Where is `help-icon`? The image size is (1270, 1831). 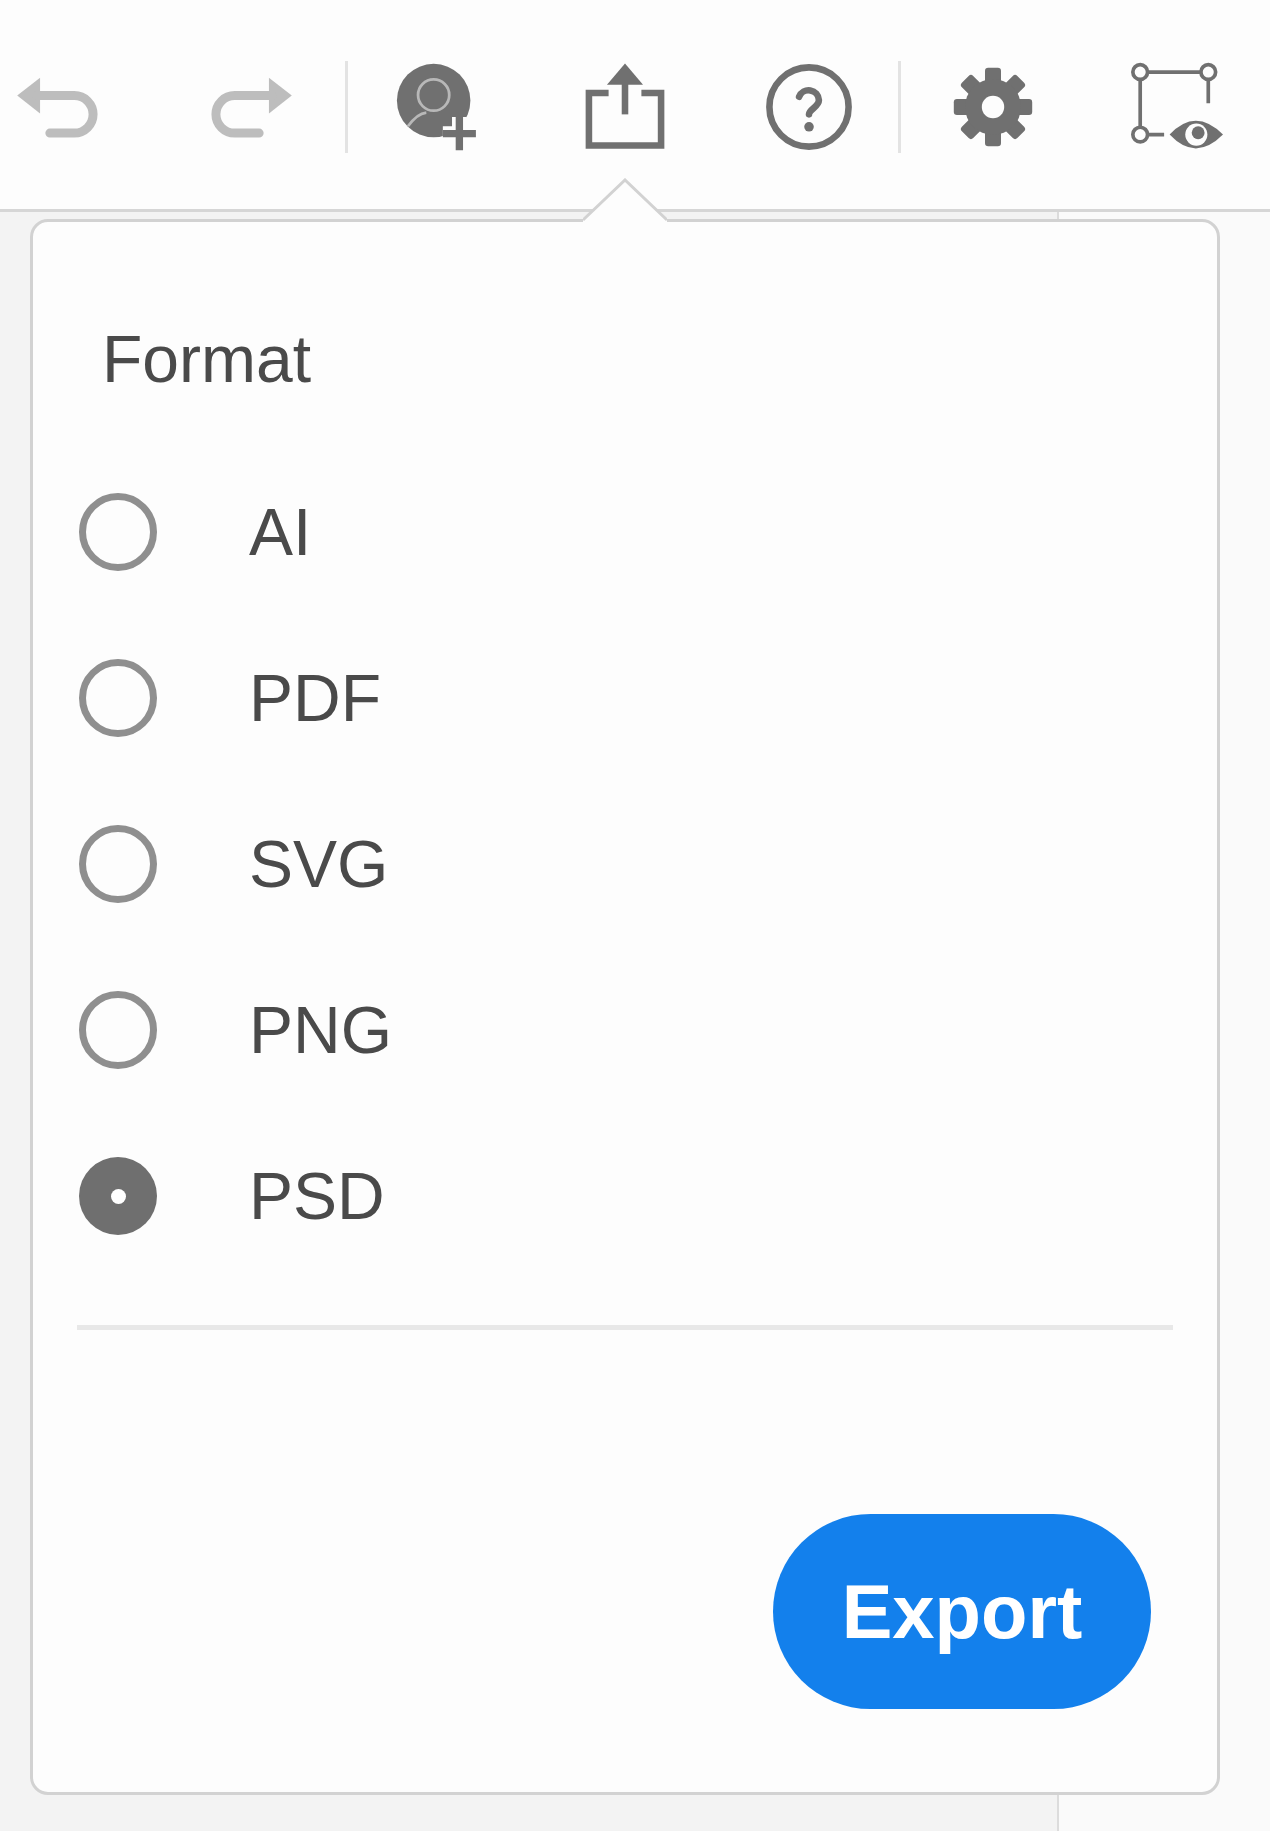 help-icon is located at coordinates (809, 106).